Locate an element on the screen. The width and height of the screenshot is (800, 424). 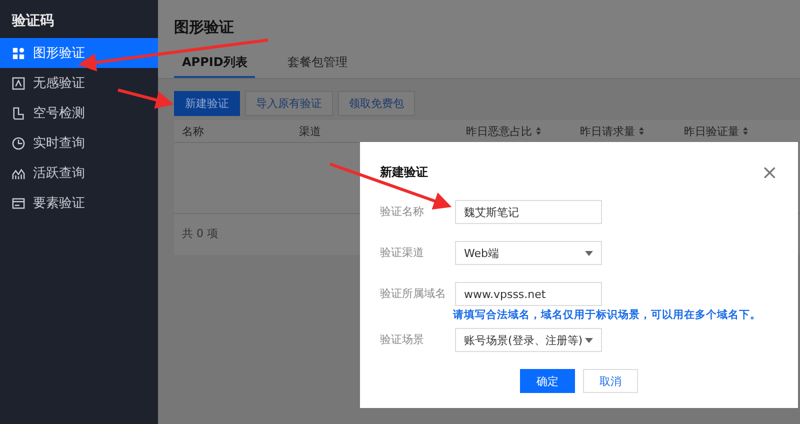
column-header: 昨日请求量 is located at coordinates (632, 131).